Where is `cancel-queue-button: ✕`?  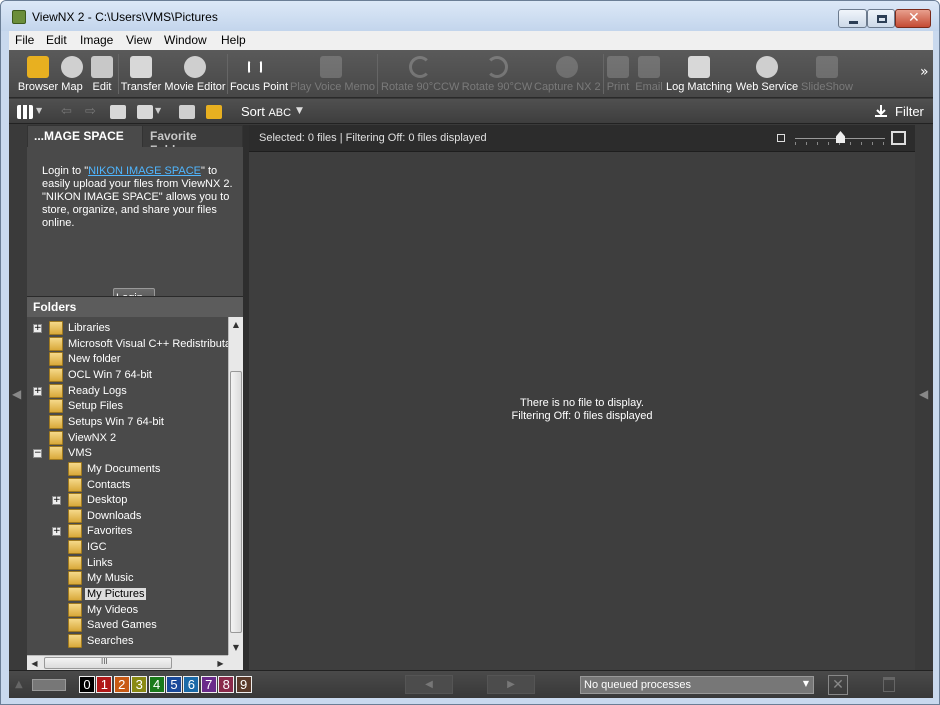
cancel-queue-button: ✕ is located at coordinates (838, 685).